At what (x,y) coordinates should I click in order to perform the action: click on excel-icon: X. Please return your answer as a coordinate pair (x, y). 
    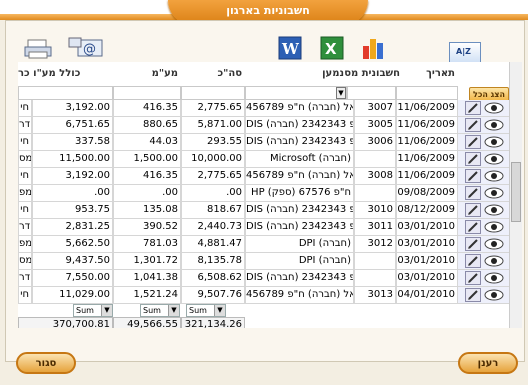
    Looking at the image, I should click on (332, 48).